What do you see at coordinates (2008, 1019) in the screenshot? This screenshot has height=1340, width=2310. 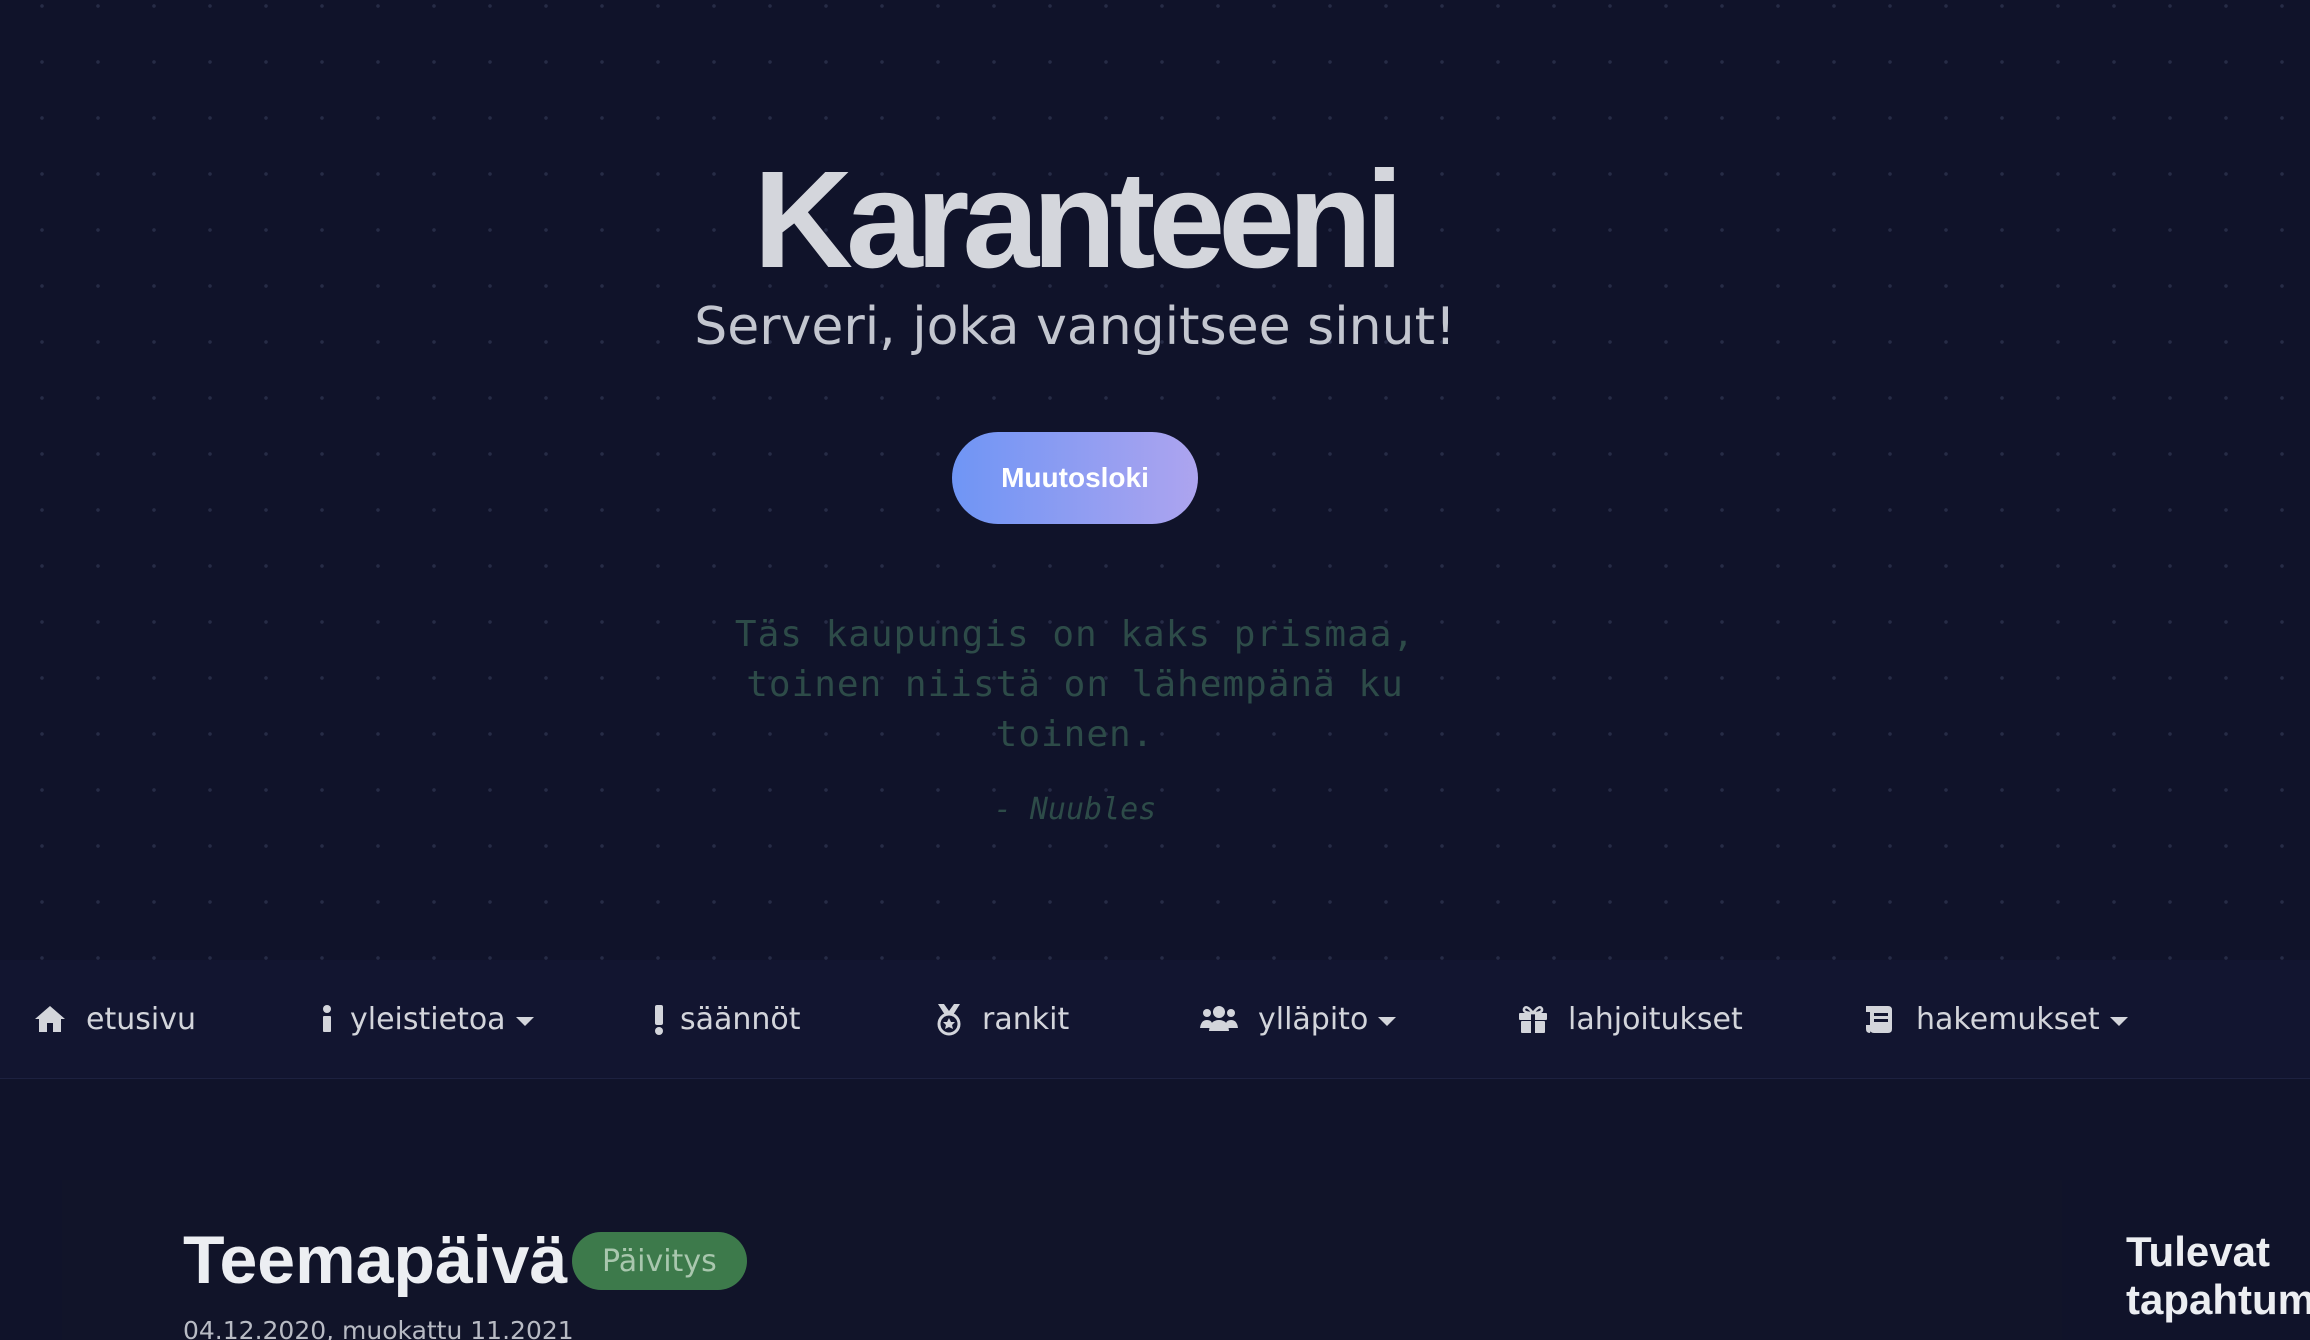 I see `nav-item-label: hakemukset` at bounding box center [2008, 1019].